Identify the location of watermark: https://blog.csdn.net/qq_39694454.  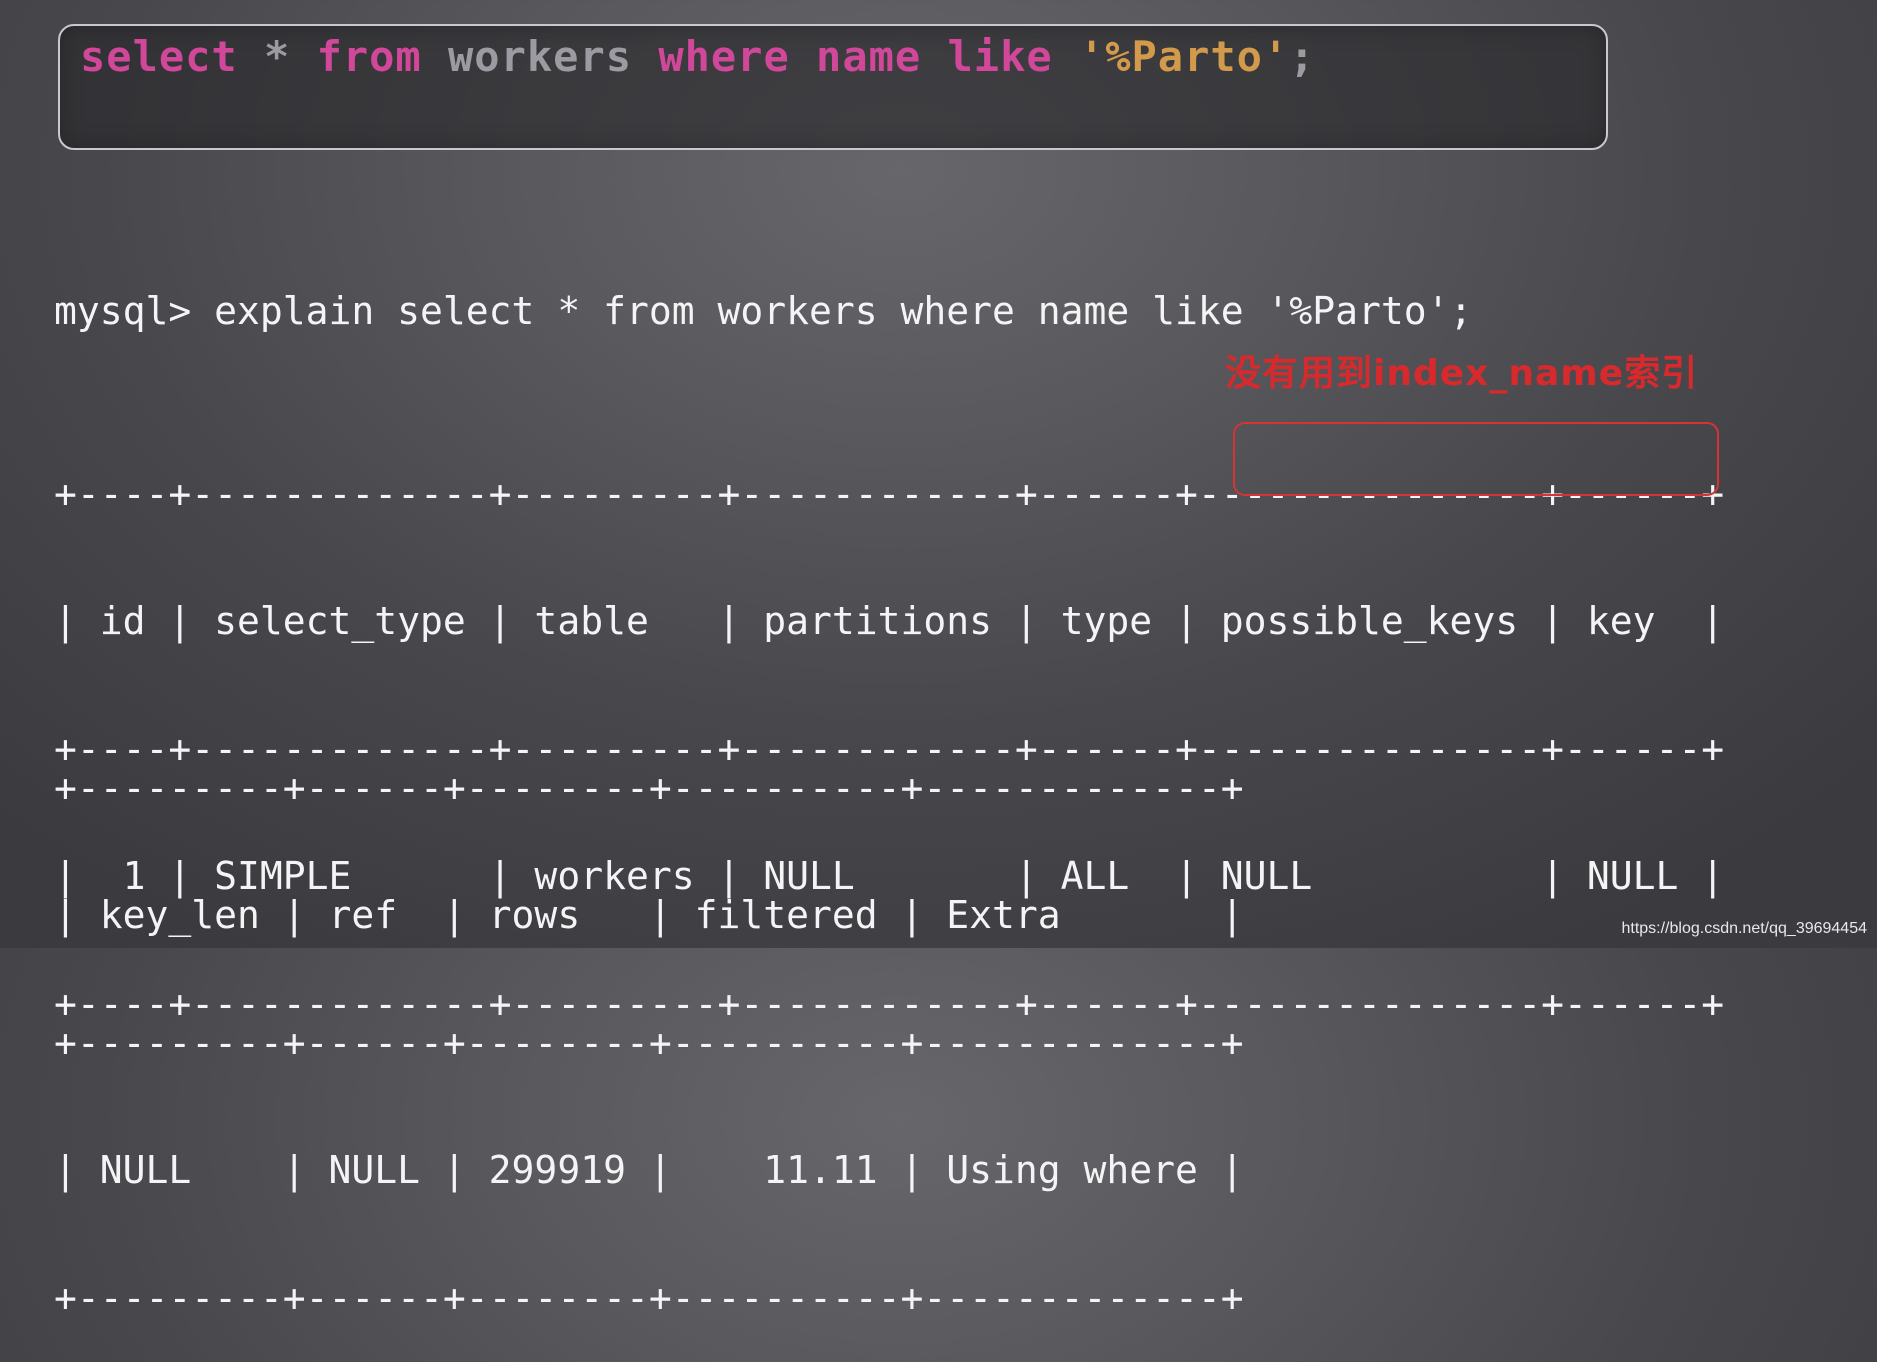
(1744, 928).